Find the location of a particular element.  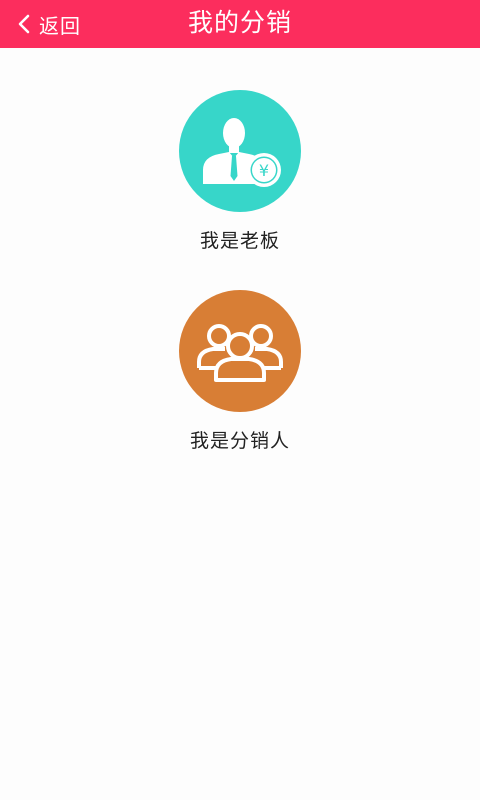

distributor-avatar-circle is located at coordinates (240, 351).